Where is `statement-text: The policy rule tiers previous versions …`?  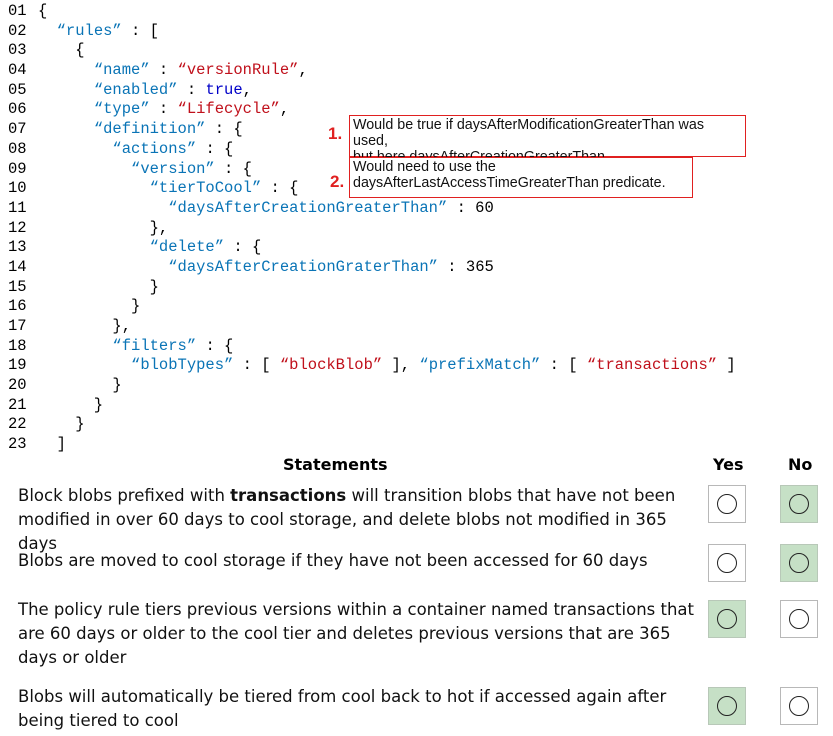
statement-text: The policy rule tiers previous versions … is located at coordinates (356, 633).